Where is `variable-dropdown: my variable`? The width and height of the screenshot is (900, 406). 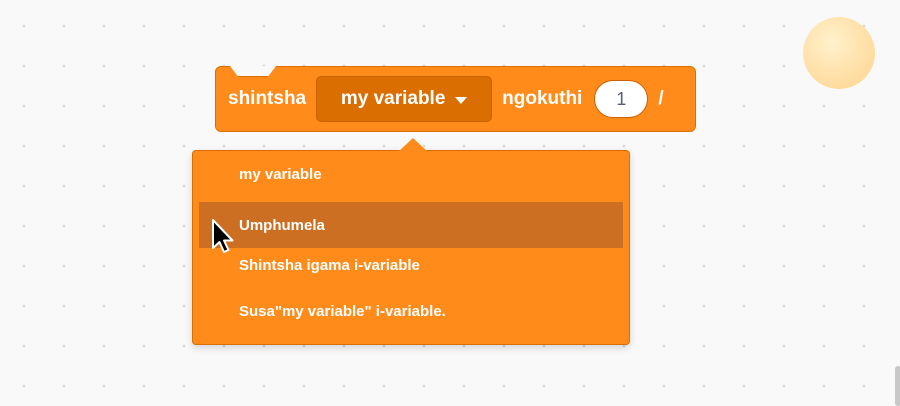 variable-dropdown: my variable is located at coordinates (404, 99).